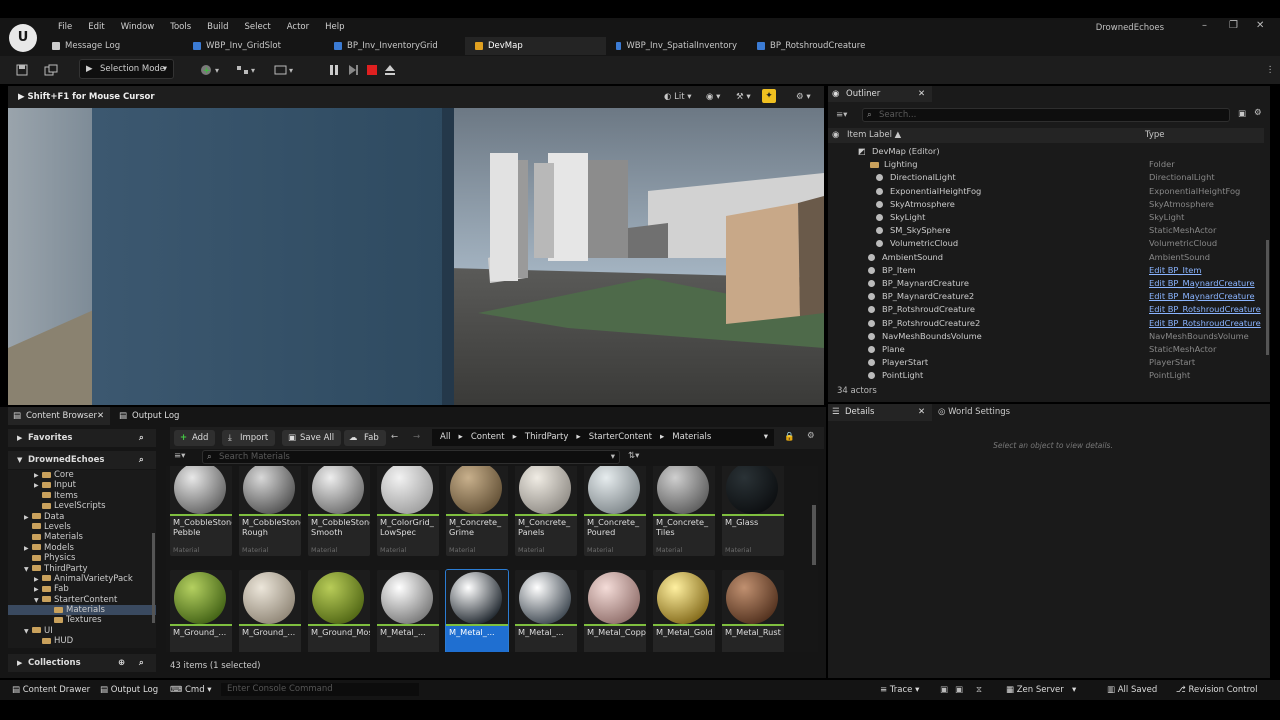 The image size is (1280, 720). What do you see at coordinates (477, 511) in the screenshot?
I see `asset-tile: M_Concrete_ Grime Material` at bounding box center [477, 511].